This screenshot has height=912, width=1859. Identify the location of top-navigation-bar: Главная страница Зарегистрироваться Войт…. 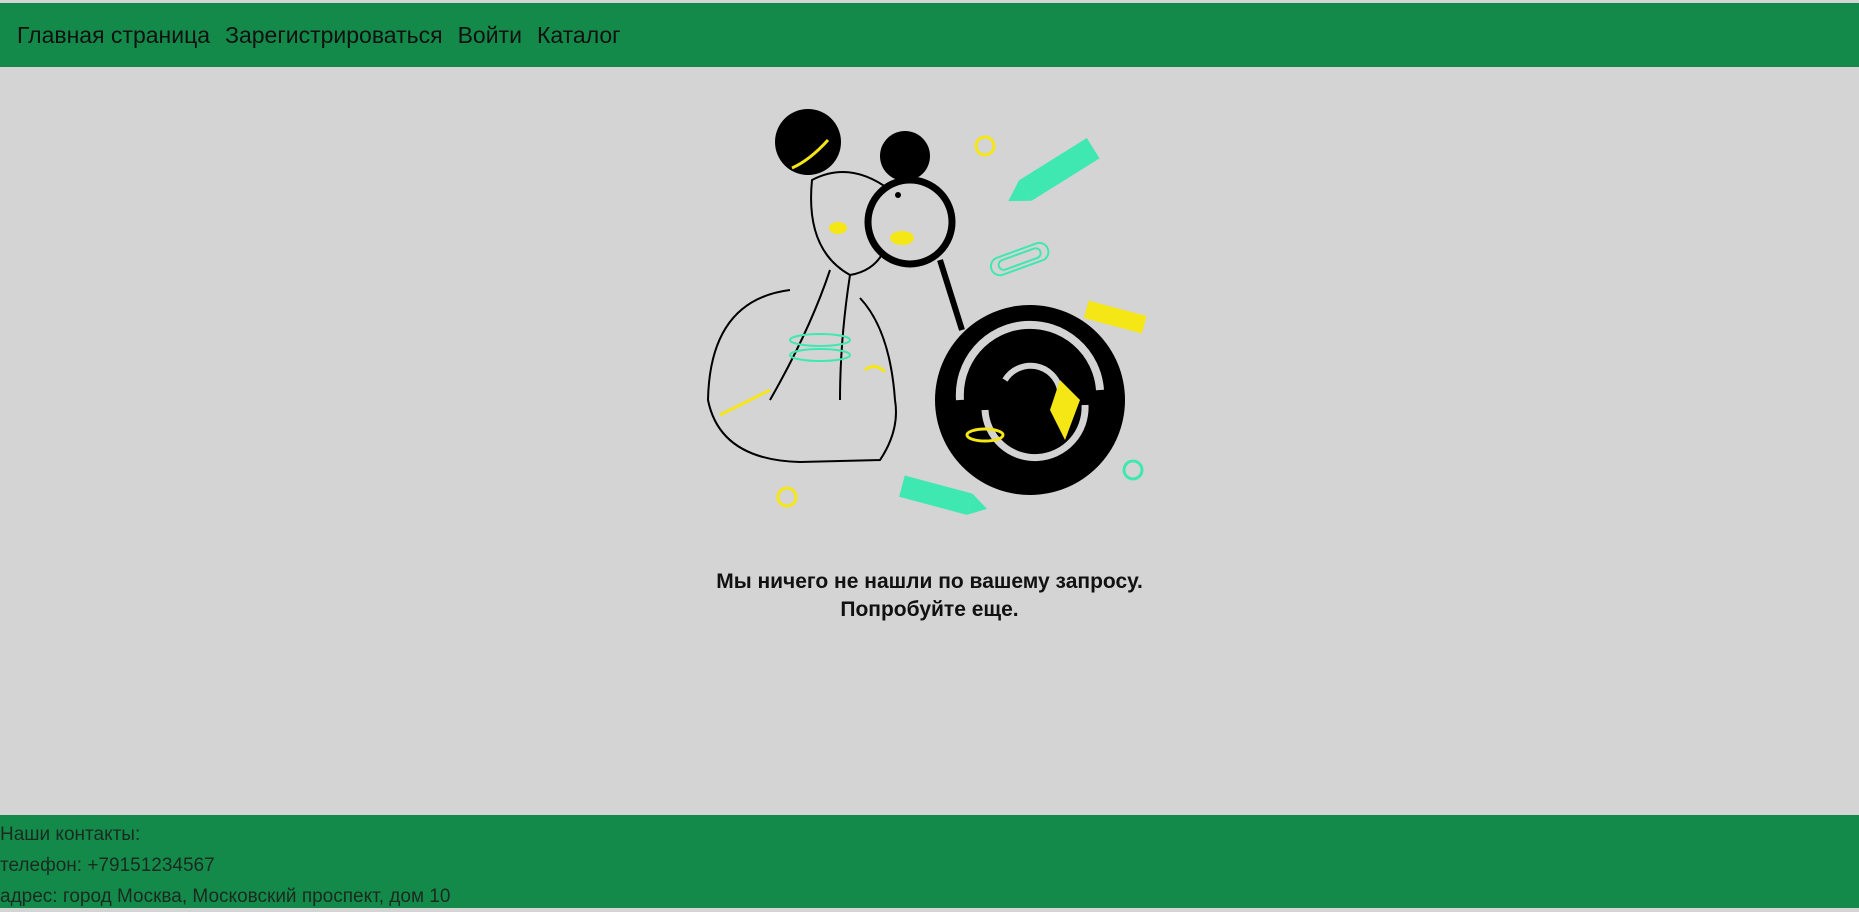
(929, 35).